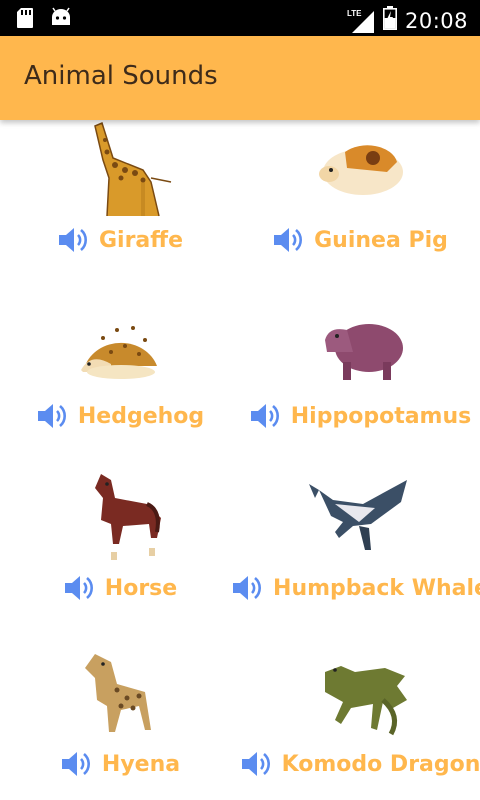 Image resolution: width=480 pixels, height=800 pixels. What do you see at coordinates (141, 240) in the screenshot?
I see `animal-name: Giraffe` at bounding box center [141, 240].